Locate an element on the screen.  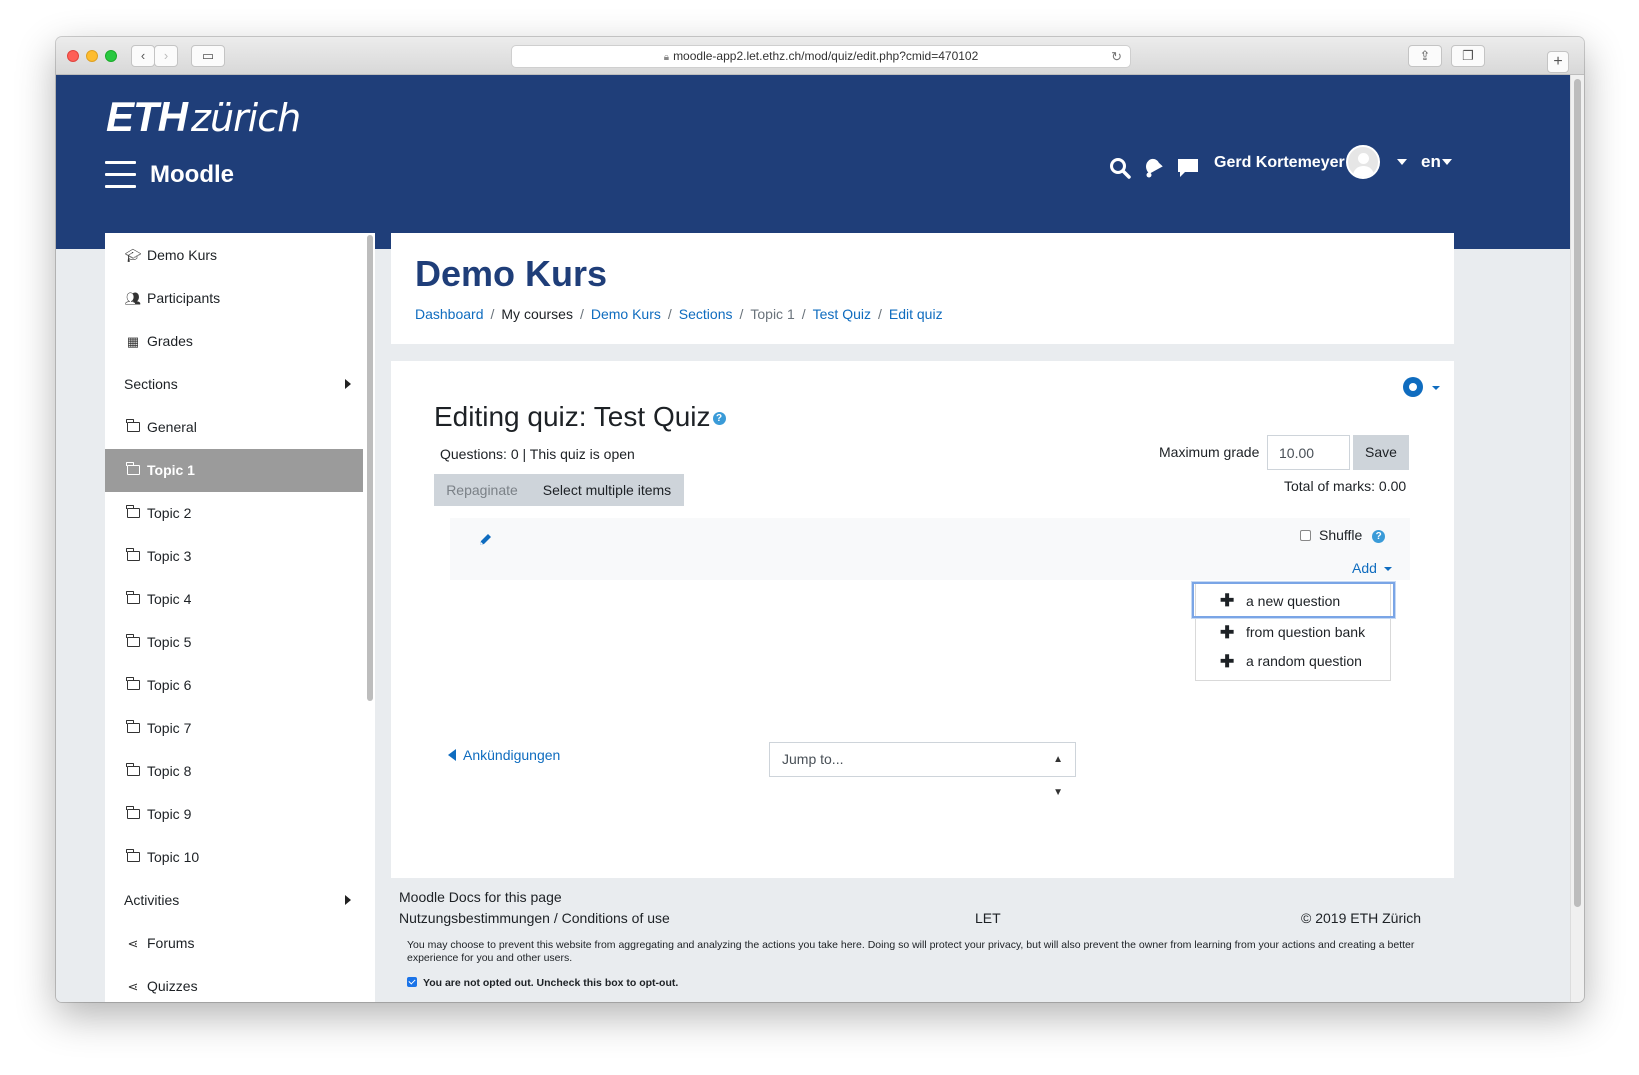
back-button: ‹ is located at coordinates (143, 56).